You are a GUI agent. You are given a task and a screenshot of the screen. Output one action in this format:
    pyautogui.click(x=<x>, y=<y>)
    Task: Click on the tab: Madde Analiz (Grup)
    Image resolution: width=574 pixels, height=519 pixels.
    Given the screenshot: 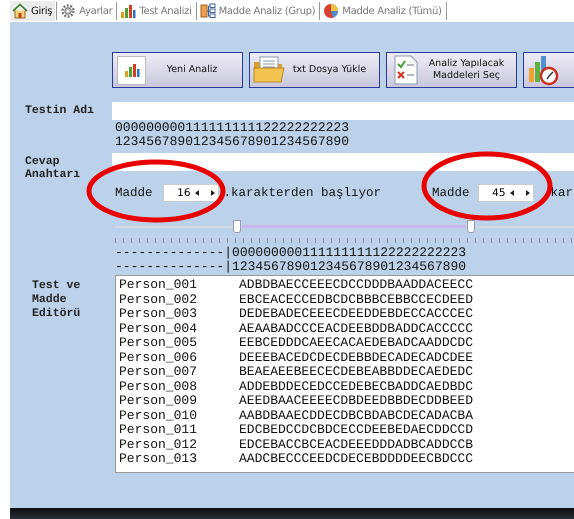 What is the action you would take?
    pyautogui.click(x=258, y=11)
    